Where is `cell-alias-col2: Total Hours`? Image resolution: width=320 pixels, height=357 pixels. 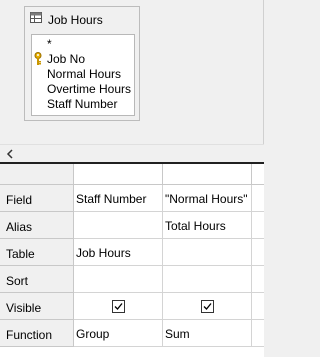
cell-alias-col2: Total Hours is located at coordinates (207, 225).